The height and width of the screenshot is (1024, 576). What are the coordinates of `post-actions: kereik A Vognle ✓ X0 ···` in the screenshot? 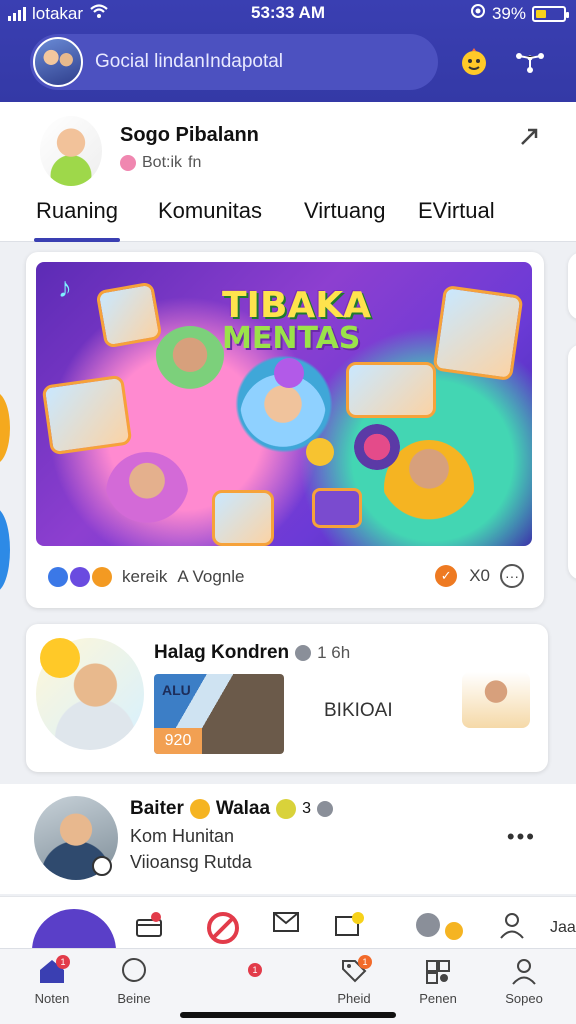 It's located at (286, 577).